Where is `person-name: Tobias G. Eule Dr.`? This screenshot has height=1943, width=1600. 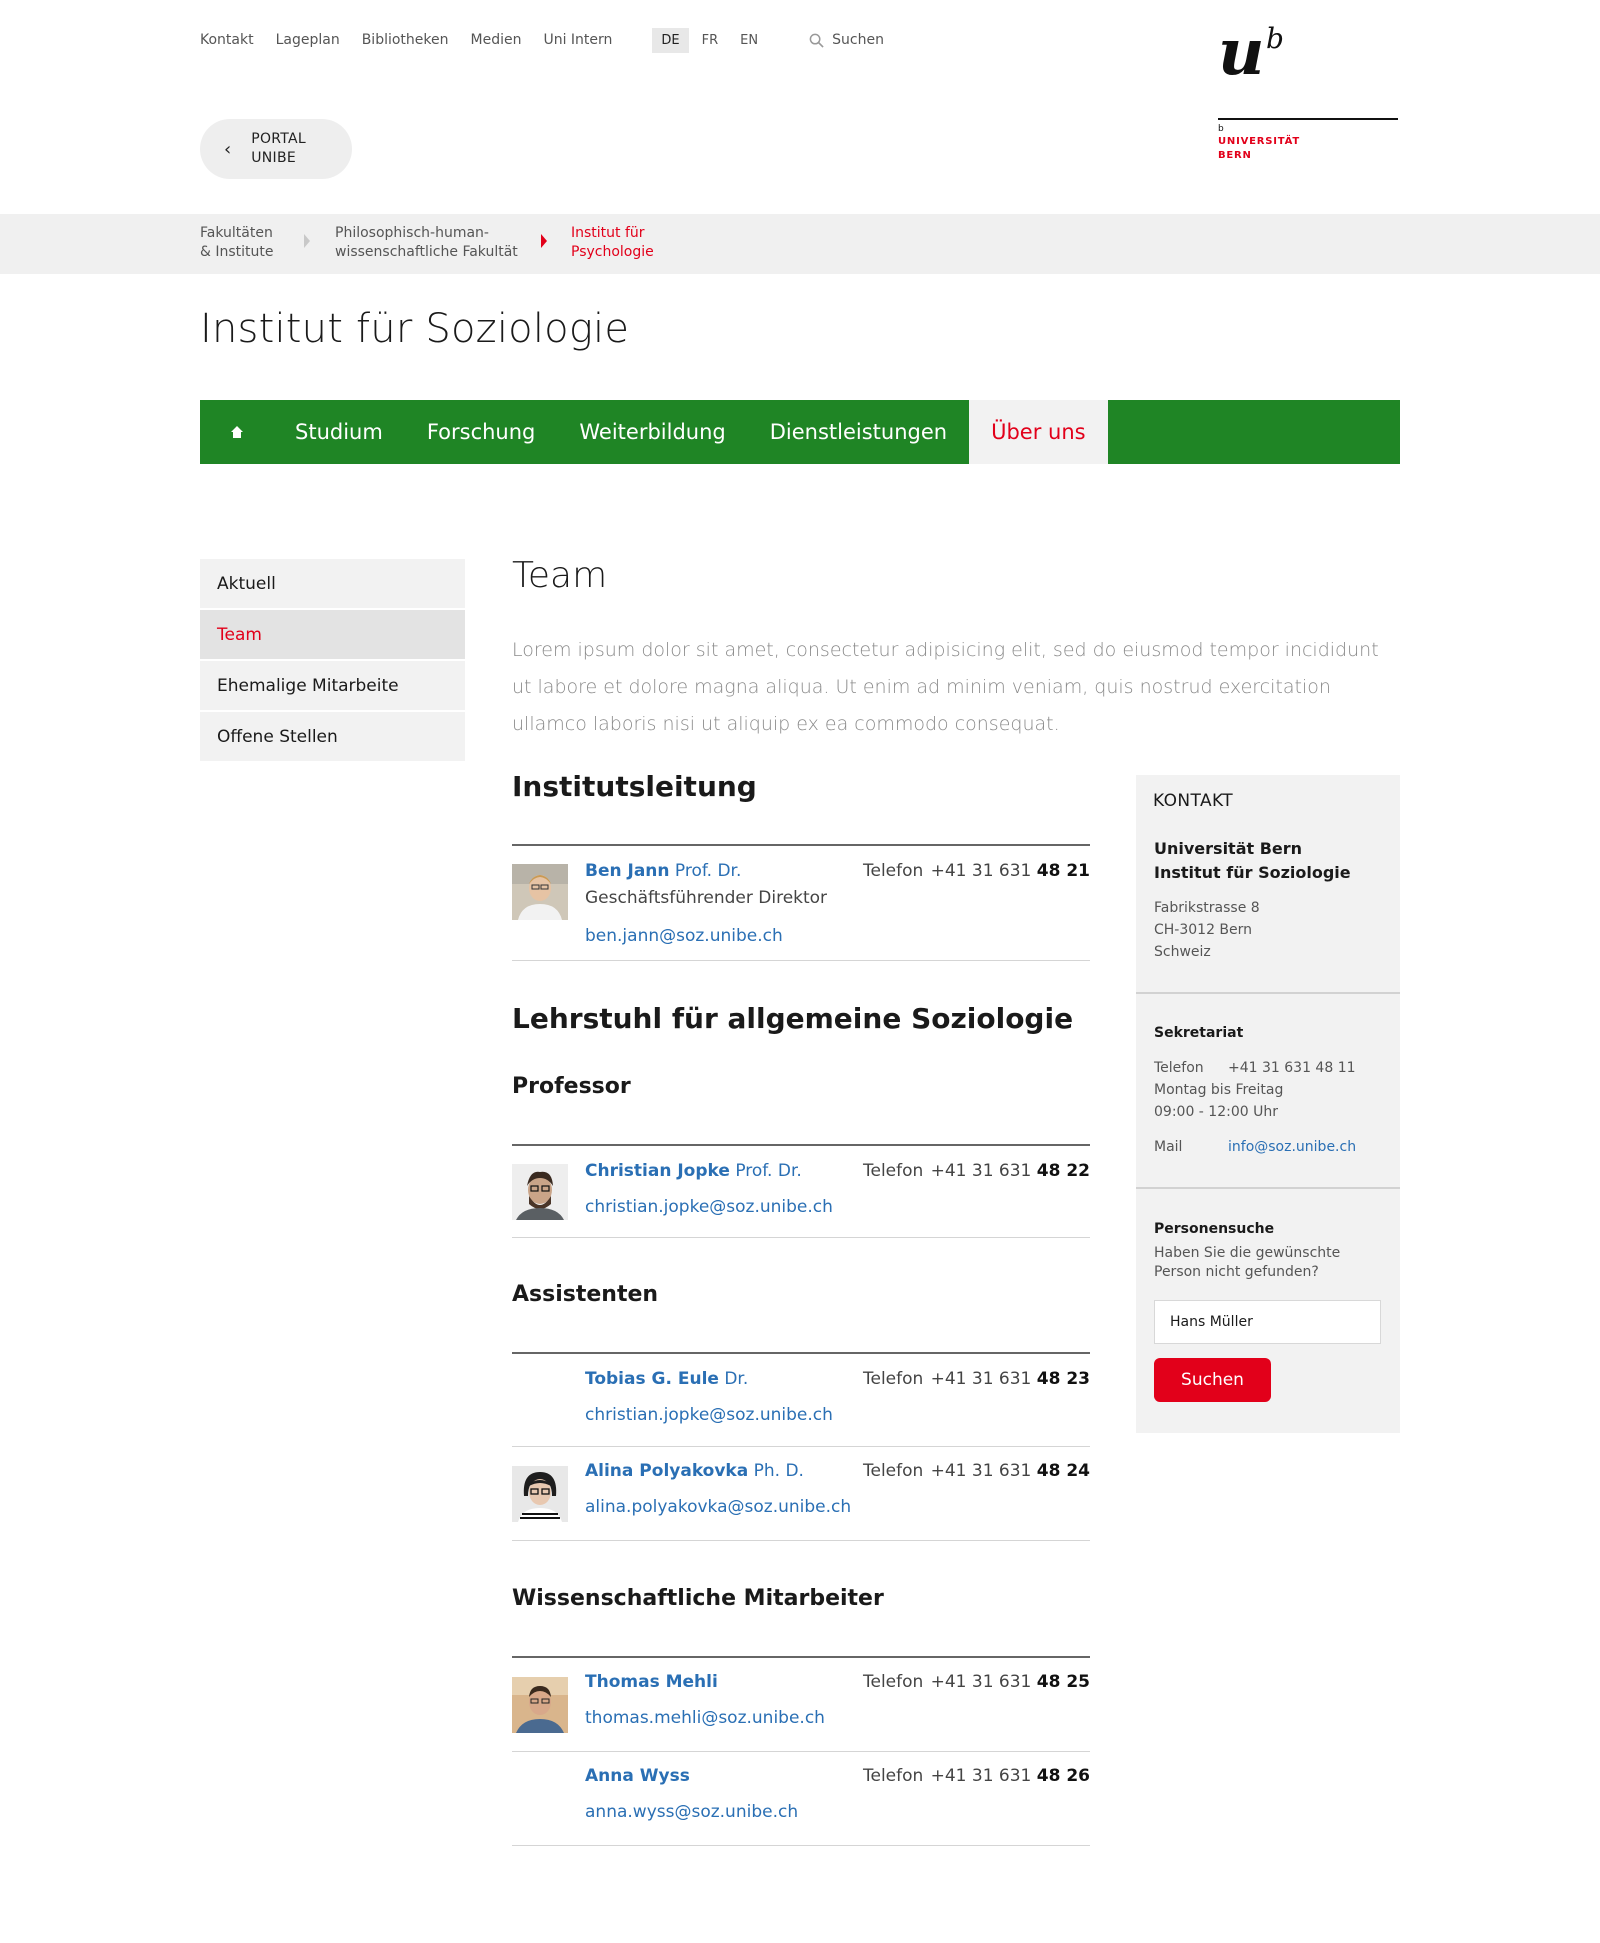 person-name: Tobias G. Eule Dr. is located at coordinates (666, 1379).